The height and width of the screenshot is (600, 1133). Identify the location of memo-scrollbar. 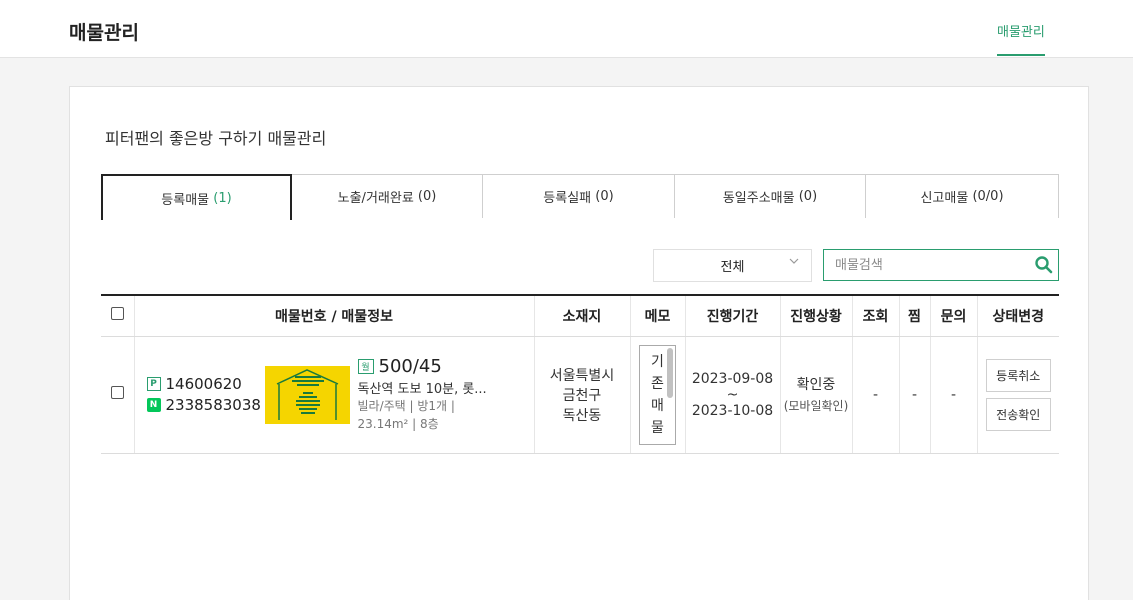
(670, 372).